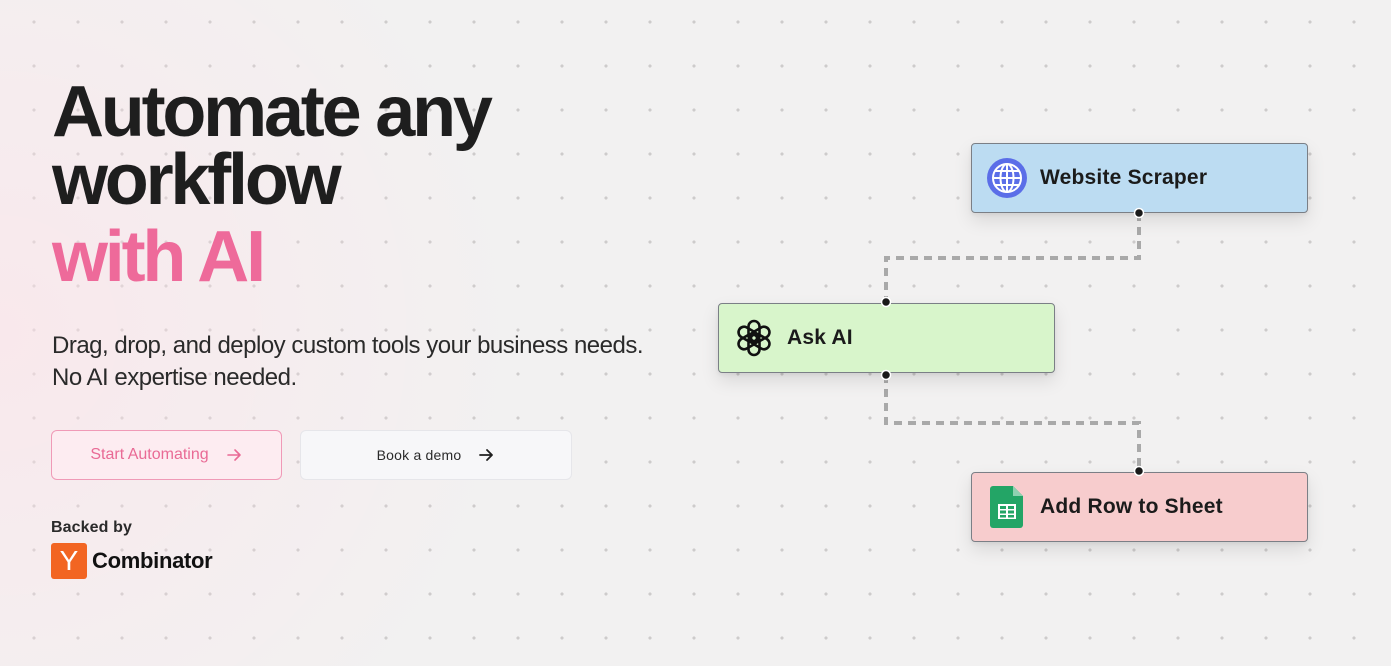  I want to click on node-add-row-to-sheet: Add Row to Sheet, so click(1139, 507).